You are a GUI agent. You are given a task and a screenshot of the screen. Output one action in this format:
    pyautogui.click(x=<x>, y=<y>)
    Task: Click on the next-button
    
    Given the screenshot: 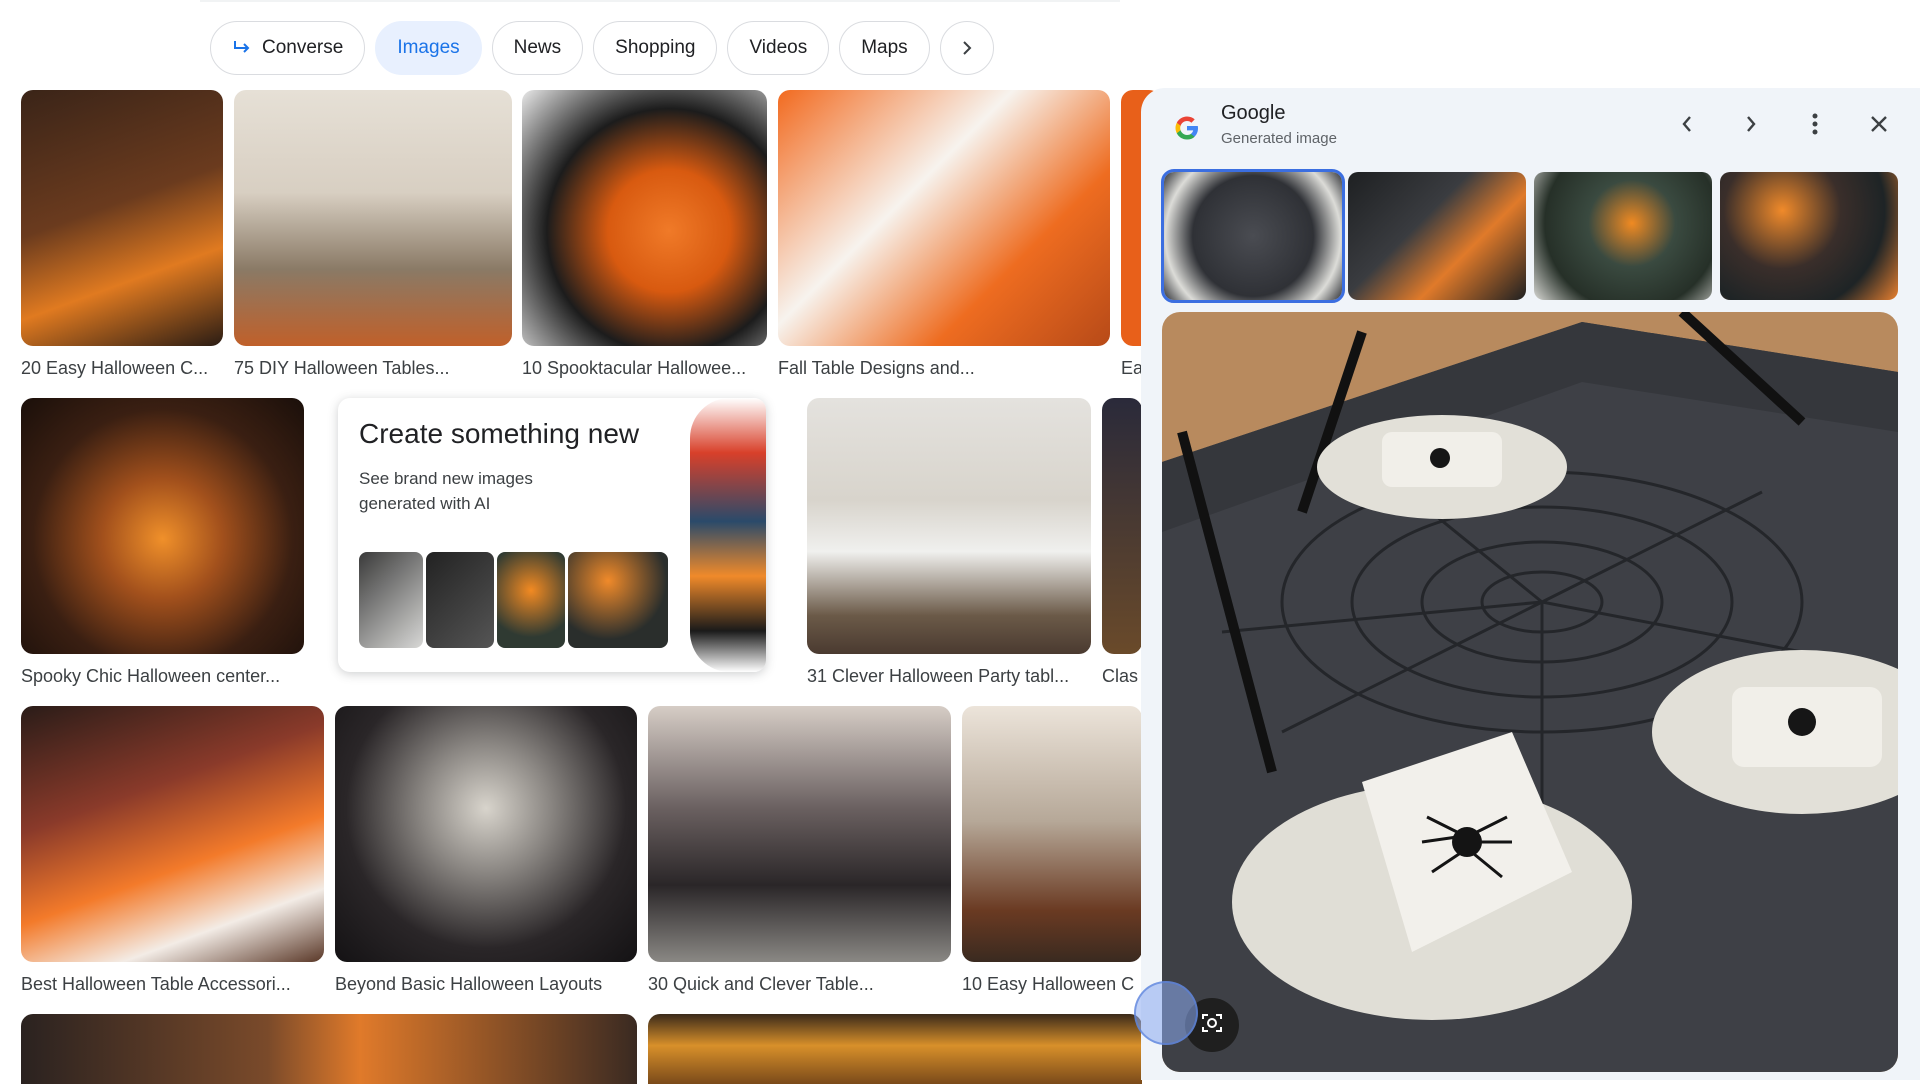 What is the action you would take?
    pyautogui.click(x=1751, y=126)
    